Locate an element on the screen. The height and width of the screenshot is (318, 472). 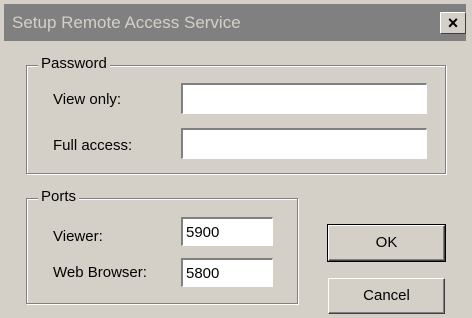
password-group-title: Password is located at coordinates (74, 63).